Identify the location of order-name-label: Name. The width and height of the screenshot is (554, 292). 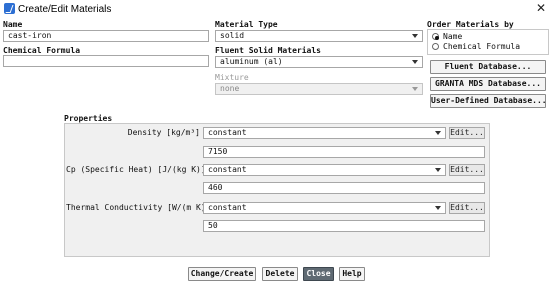
(453, 36).